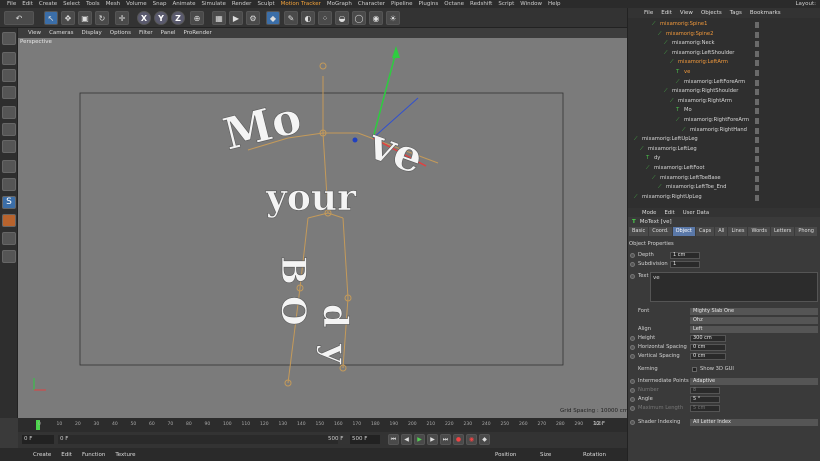  I want to click on undo-icon: ↶, so click(19, 18).